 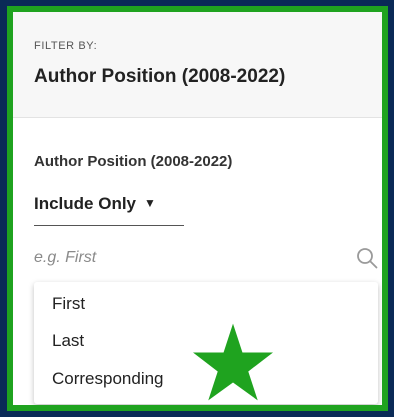 I want to click on filter-title: Author Position (2008-2022), so click(x=160, y=76).